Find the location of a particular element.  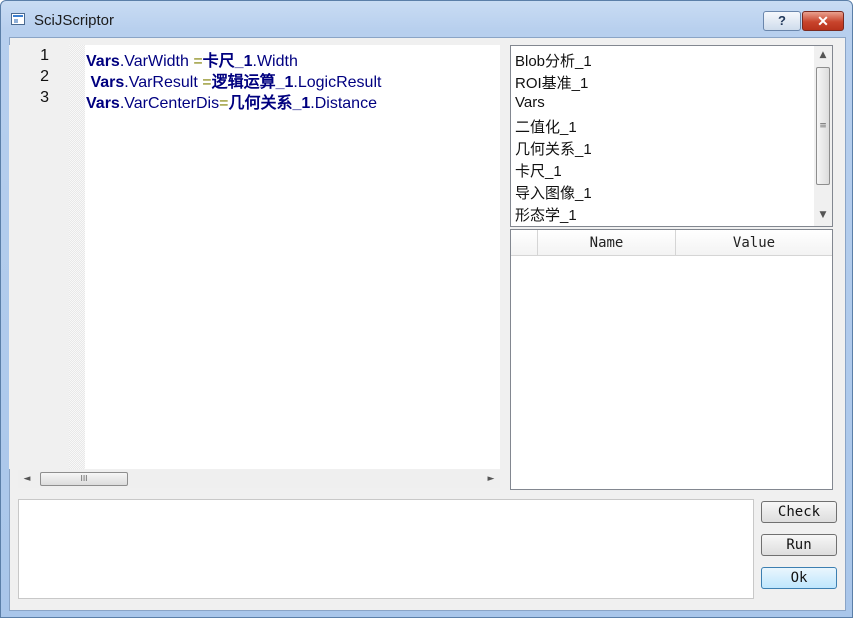

list-item: 形态学_1 is located at coordinates (546, 215).